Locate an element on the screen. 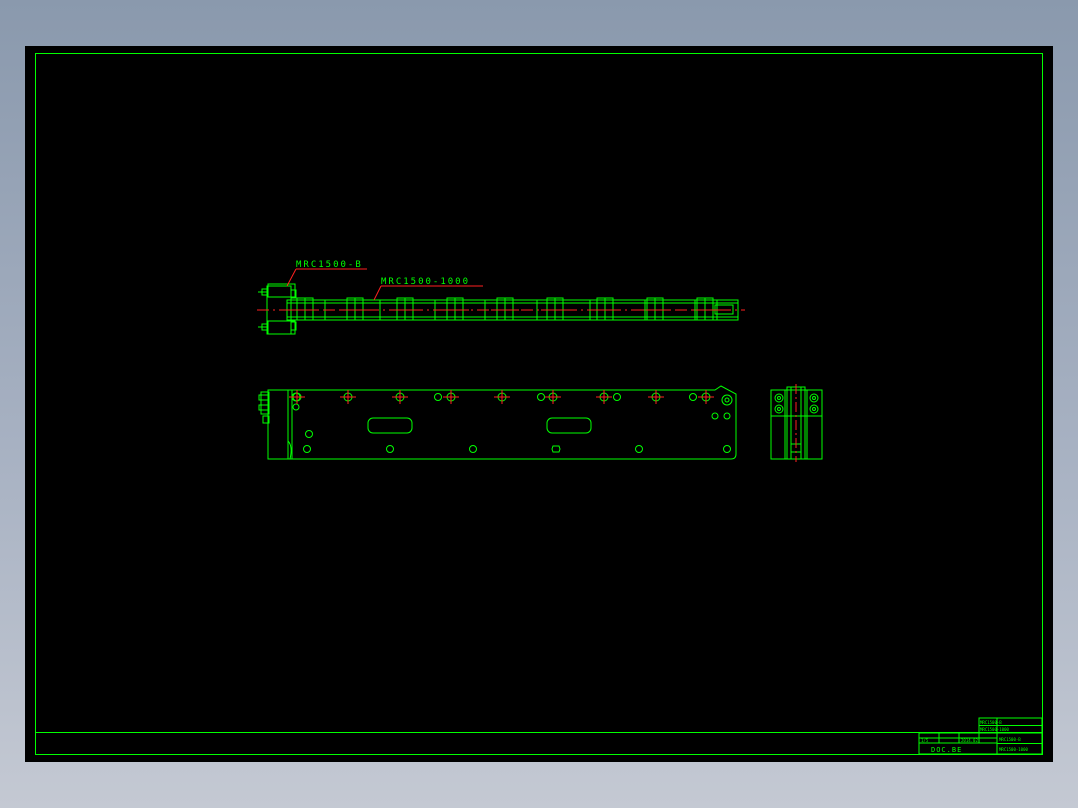  callout-label-b: MRC1500-B is located at coordinates (329, 265).